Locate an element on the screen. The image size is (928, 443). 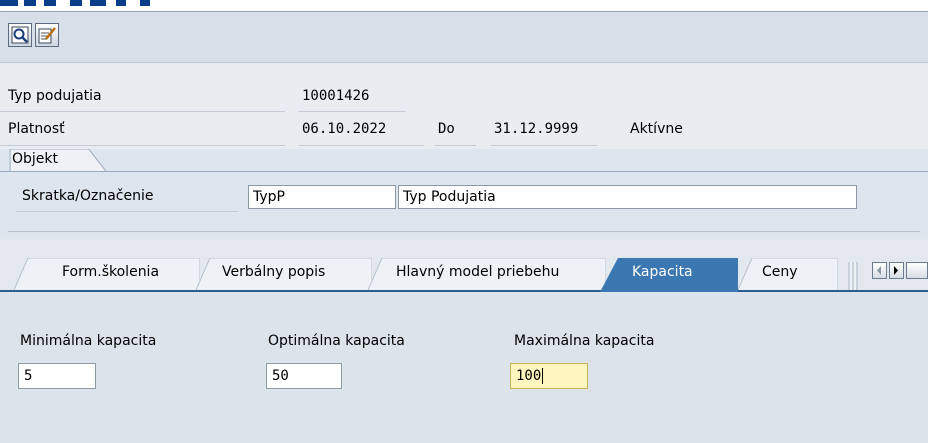
max-capacity-field: 100 is located at coordinates (549, 376).